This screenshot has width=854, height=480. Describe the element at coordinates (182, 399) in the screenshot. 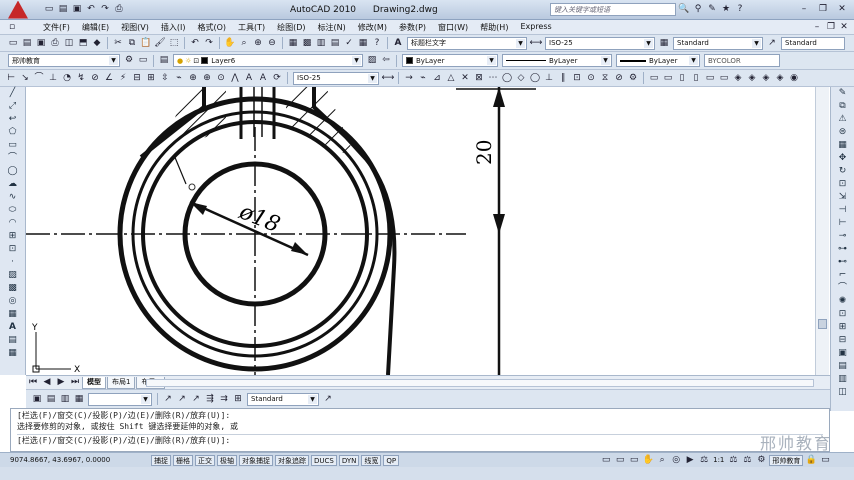

I see `leader-add-icon: ↗` at that location.